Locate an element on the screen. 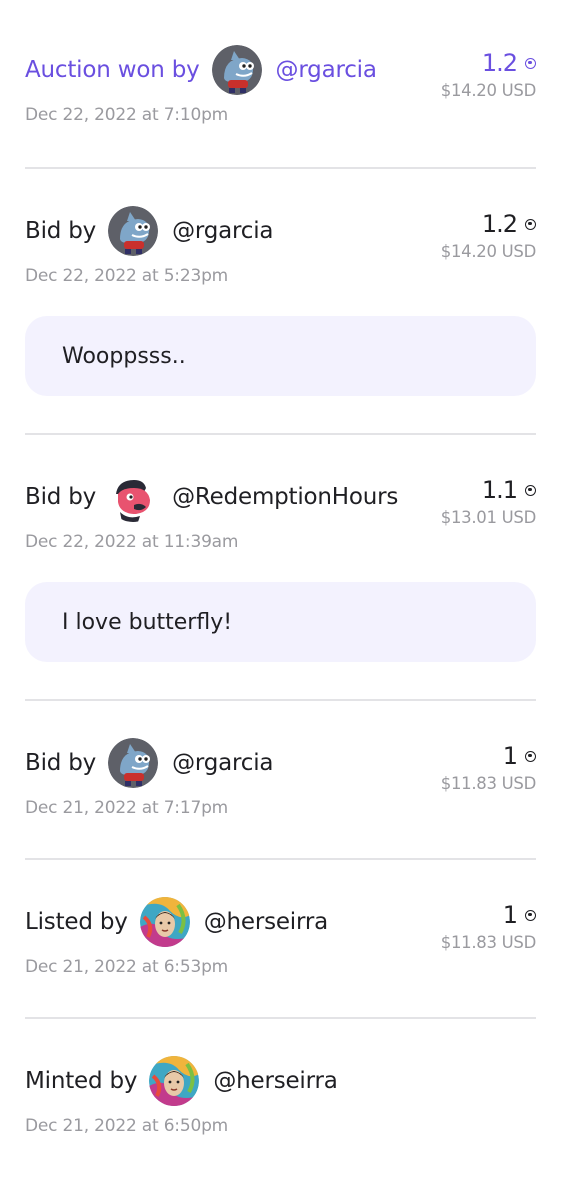 This screenshot has height=1200, width=561. activity-timestamp: Dec 22, 2022 at 11:39am is located at coordinates (132, 542).